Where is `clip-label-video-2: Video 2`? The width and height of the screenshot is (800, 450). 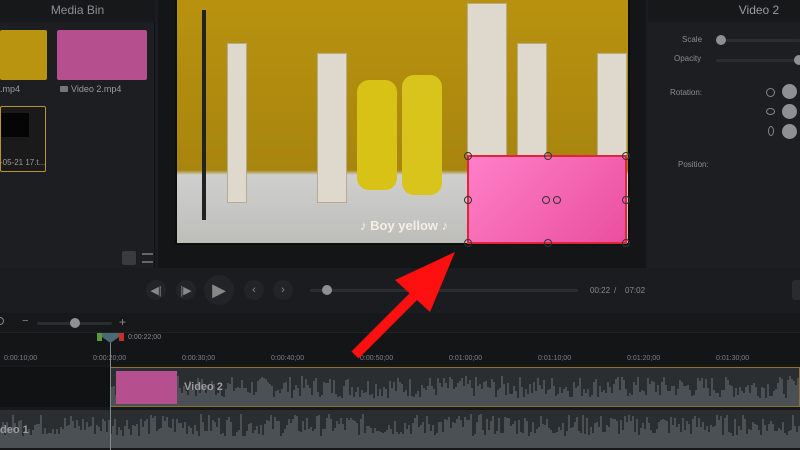 clip-label-video-2: Video 2 is located at coordinates (203, 387).